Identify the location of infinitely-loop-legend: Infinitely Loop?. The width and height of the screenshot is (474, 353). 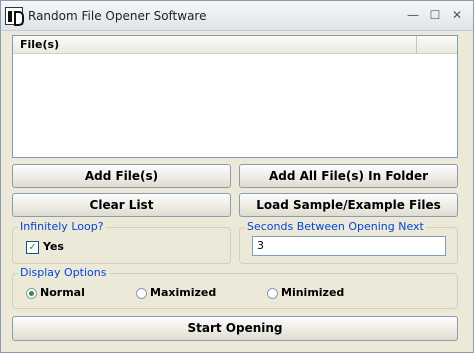
(62, 226).